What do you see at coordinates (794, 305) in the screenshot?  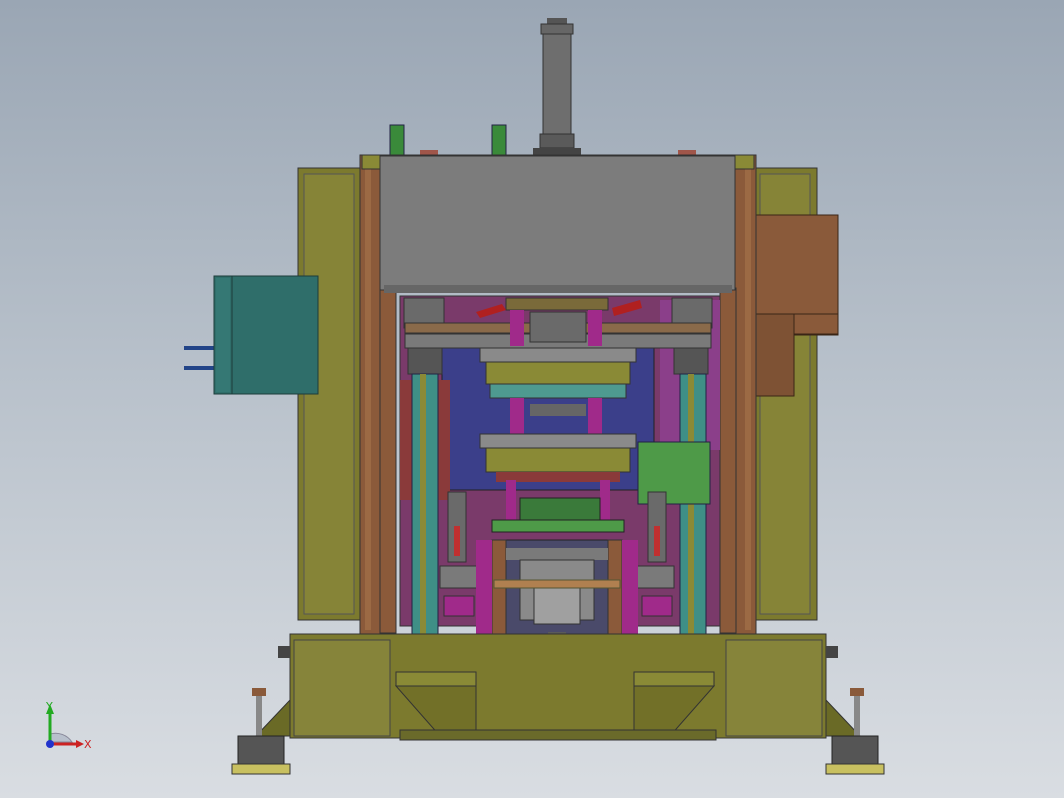 I see `motor-box` at bounding box center [794, 305].